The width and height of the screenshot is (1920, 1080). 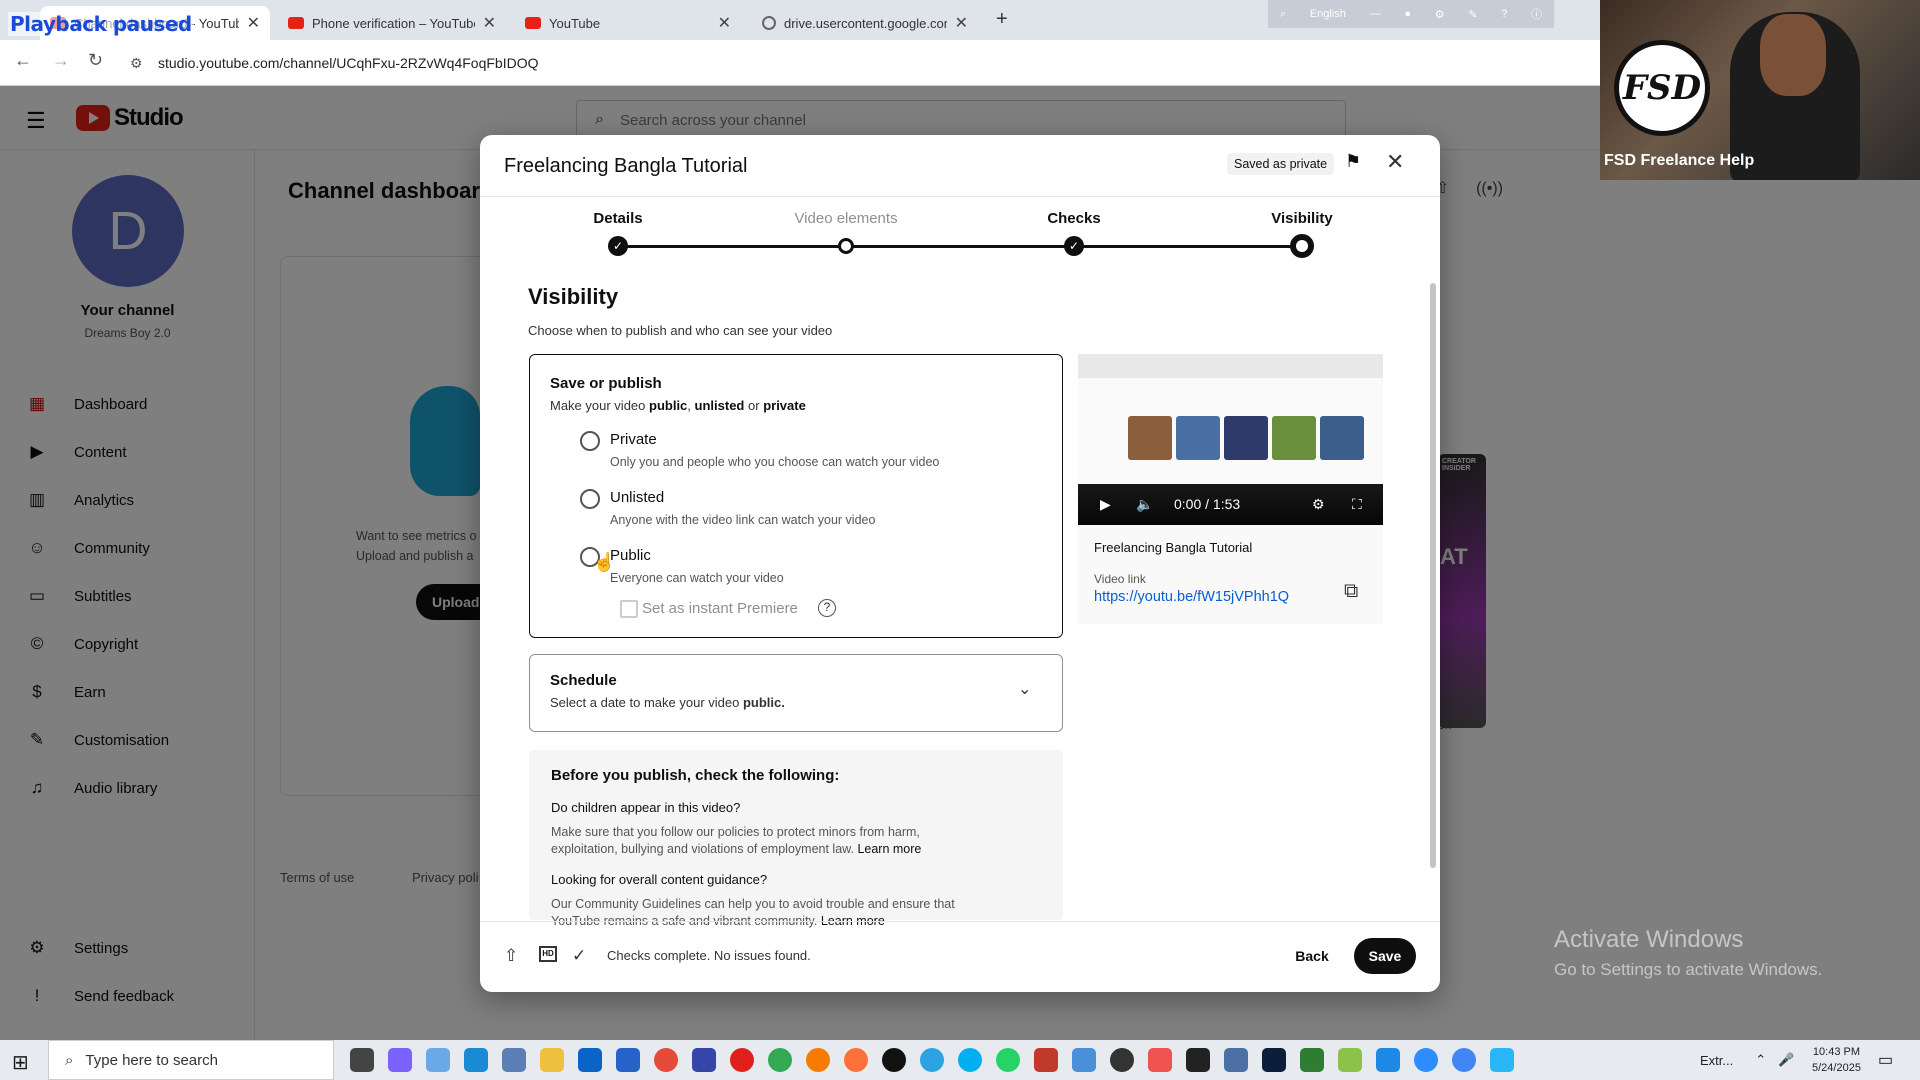 What do you see at coordinates (1160, 1060) in the screenshot?
I see `anydesk-icon` at bounding box center [1160, 1060].